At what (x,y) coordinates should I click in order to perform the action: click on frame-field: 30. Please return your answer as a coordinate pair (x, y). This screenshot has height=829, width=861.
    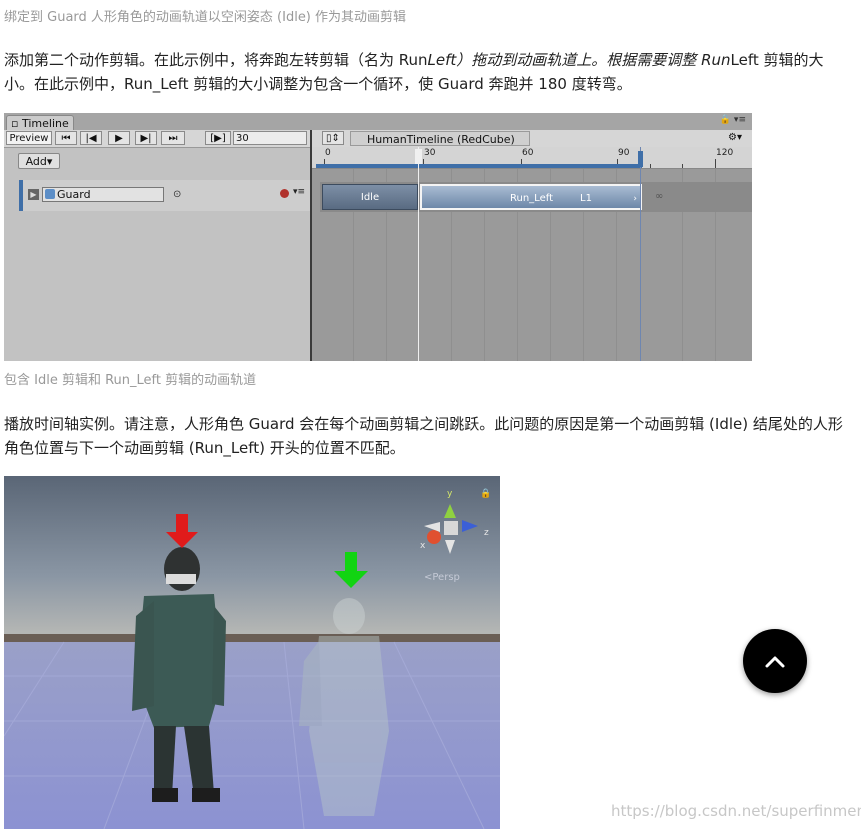
    Looking at the image, I should click on (270, 138).